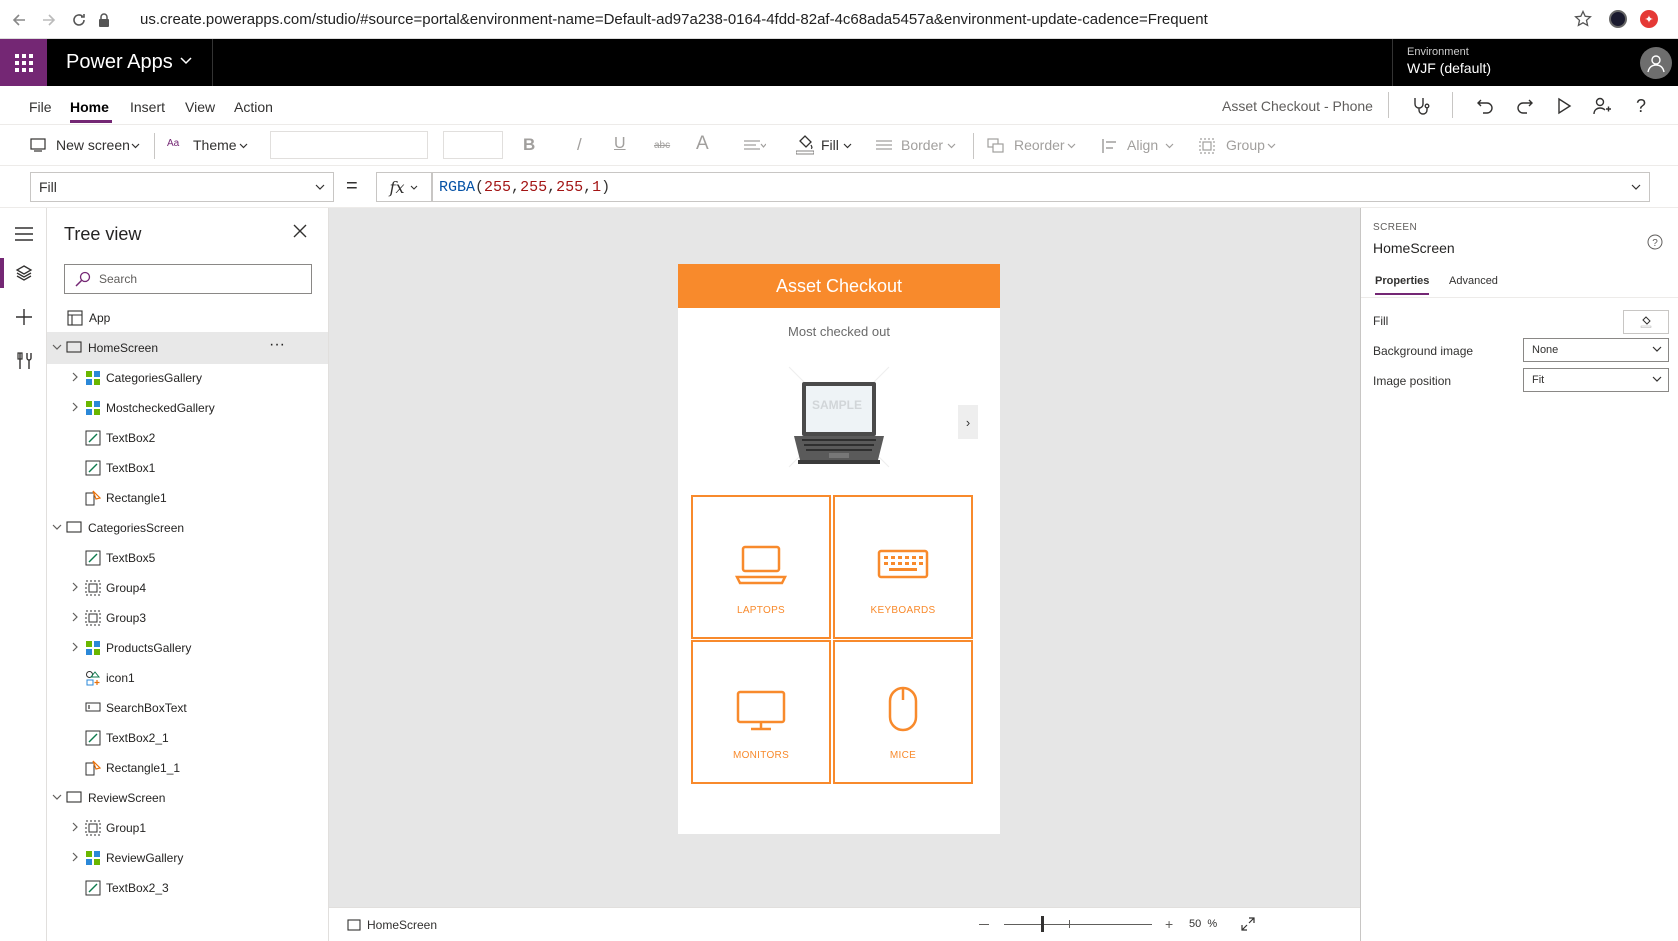  I want to click on play-icon, so click(1564, 106).